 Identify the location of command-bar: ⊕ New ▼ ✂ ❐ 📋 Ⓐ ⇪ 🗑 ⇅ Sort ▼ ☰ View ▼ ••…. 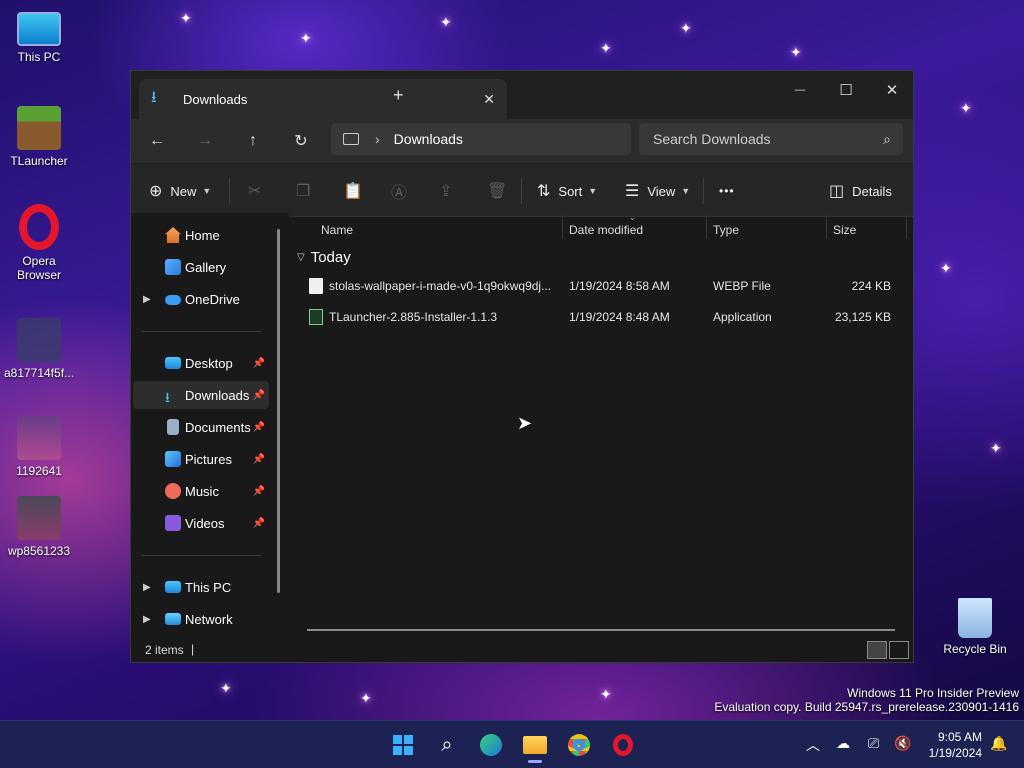
(522, 190).